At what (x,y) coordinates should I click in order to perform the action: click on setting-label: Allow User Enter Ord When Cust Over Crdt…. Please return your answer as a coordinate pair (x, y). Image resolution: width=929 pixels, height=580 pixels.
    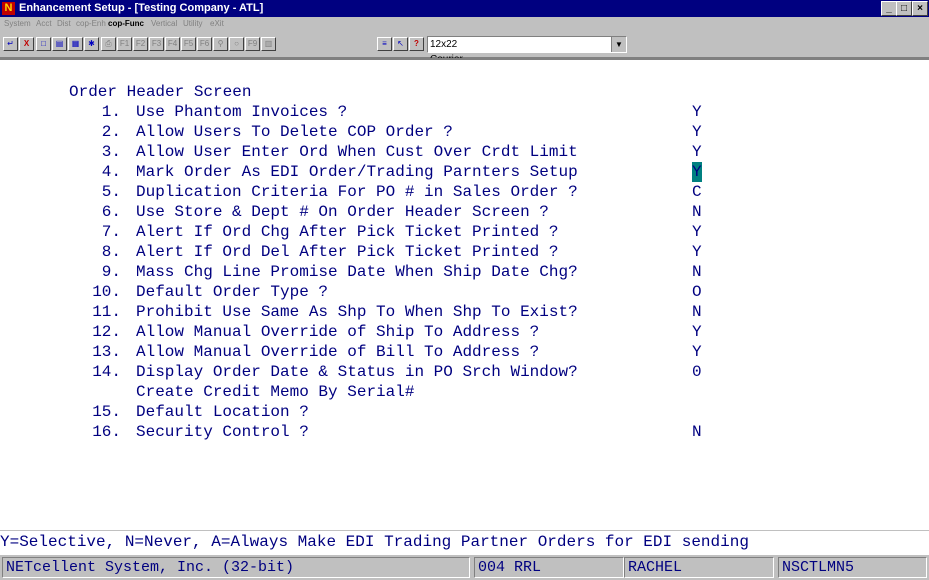
    Looking at the image, I should click on (357, 152).